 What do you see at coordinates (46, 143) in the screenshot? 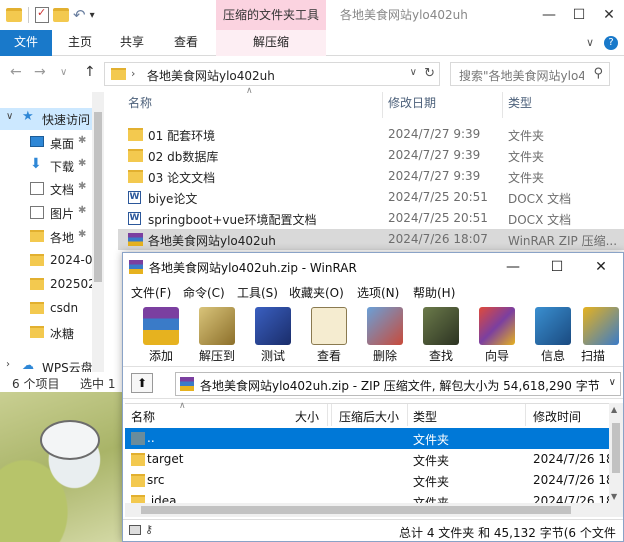
I see `sidebar-item-desktop: 桌面 ✱` at bounding box center [46, 143].